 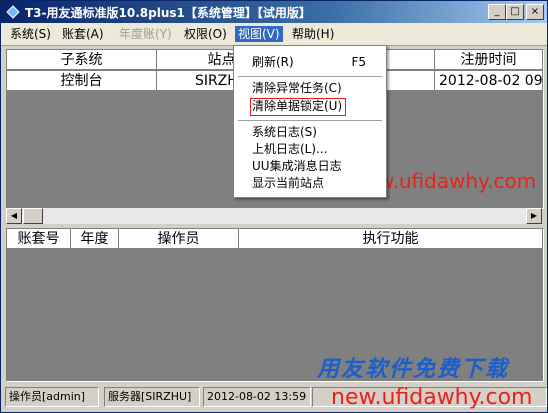 I want to click on menu-bar: 系统(S) 账套(A) 年度账(Y) 权限(O) 视图(V) 帮助(H), so click(x=274, y=34).